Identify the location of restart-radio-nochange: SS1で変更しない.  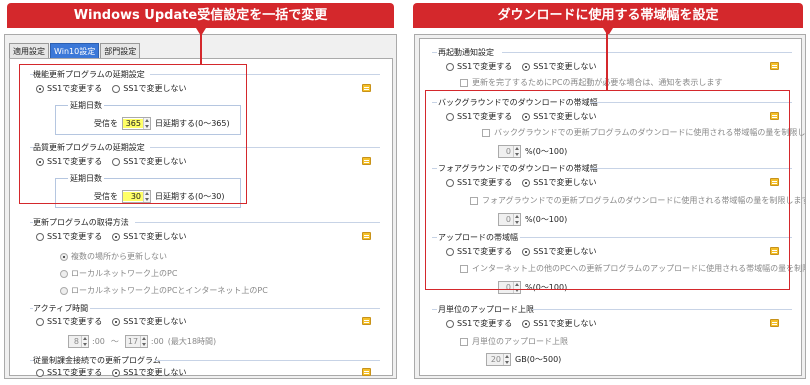
(559, 66).